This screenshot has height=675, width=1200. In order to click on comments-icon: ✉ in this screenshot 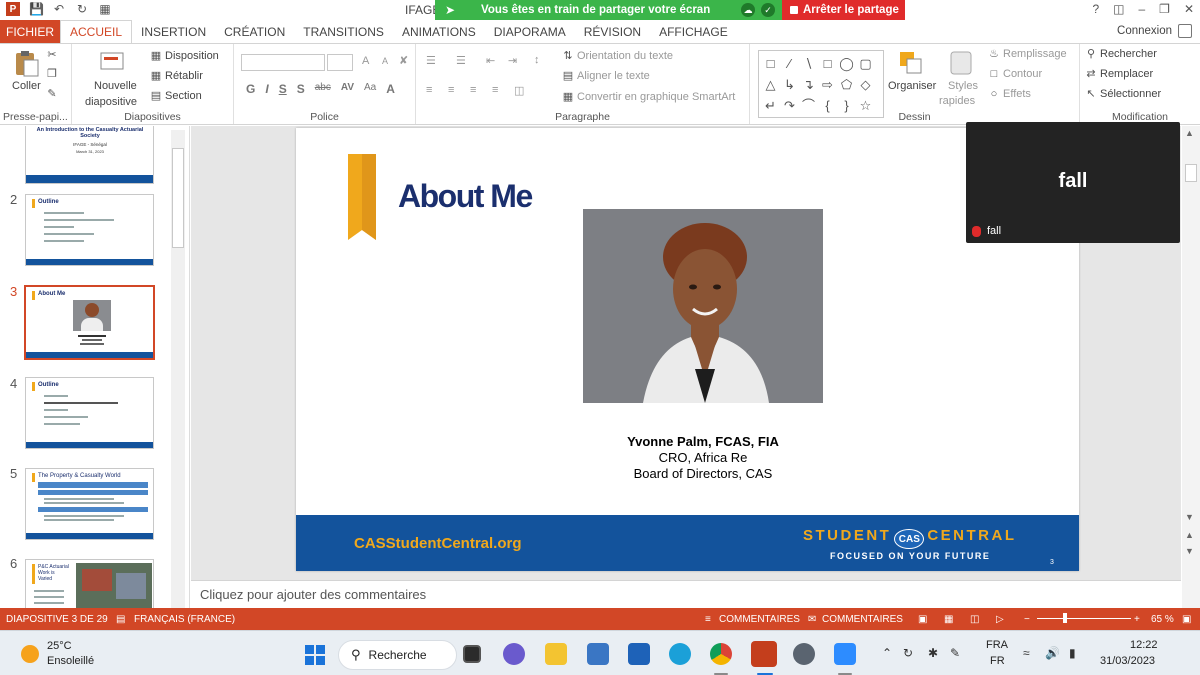, I will do `click(812, 619)`.